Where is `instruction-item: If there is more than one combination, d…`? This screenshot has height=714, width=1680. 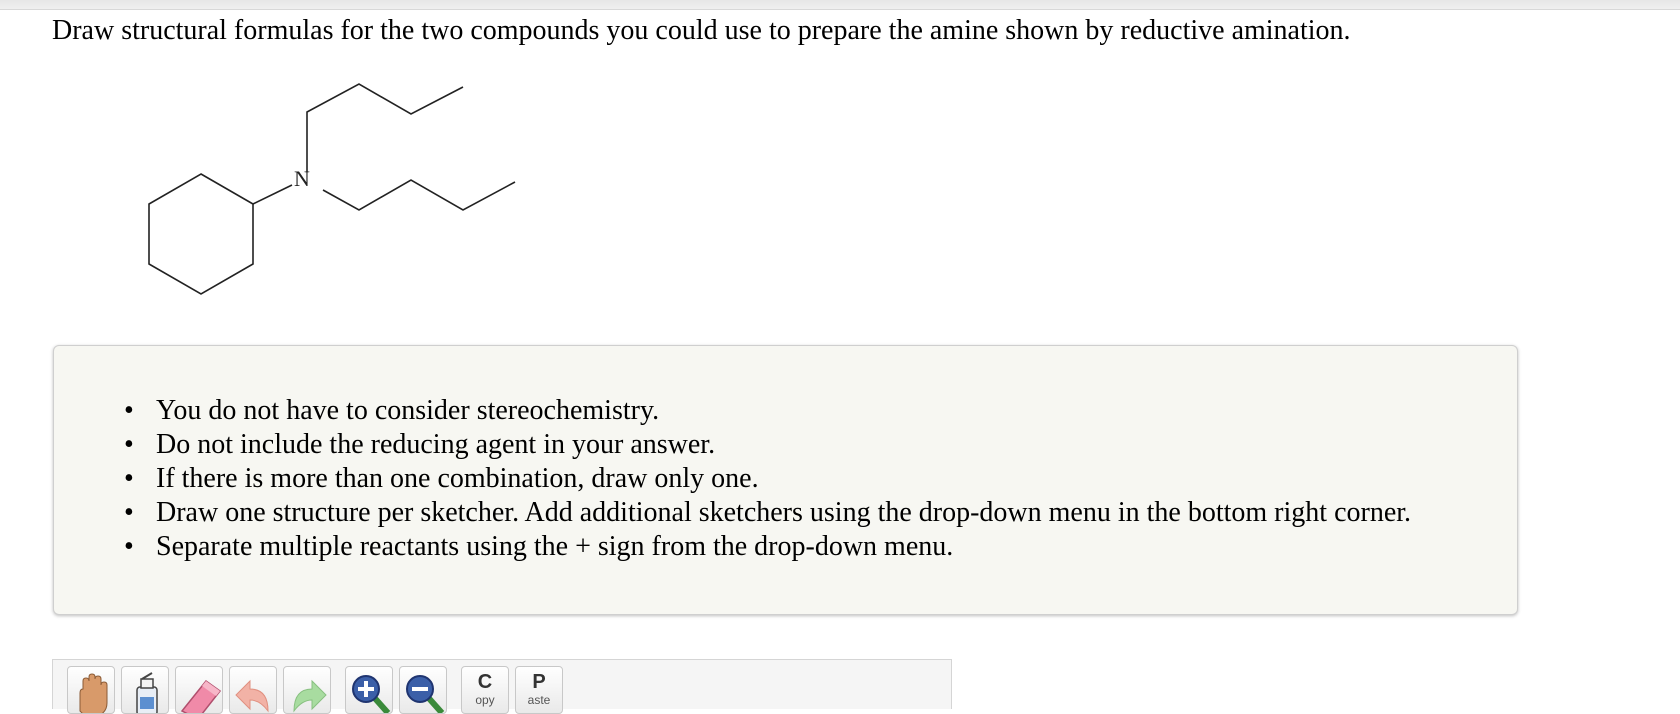
instruction-item: If there is more than one combination, d… is located at coordinates (767, 479).